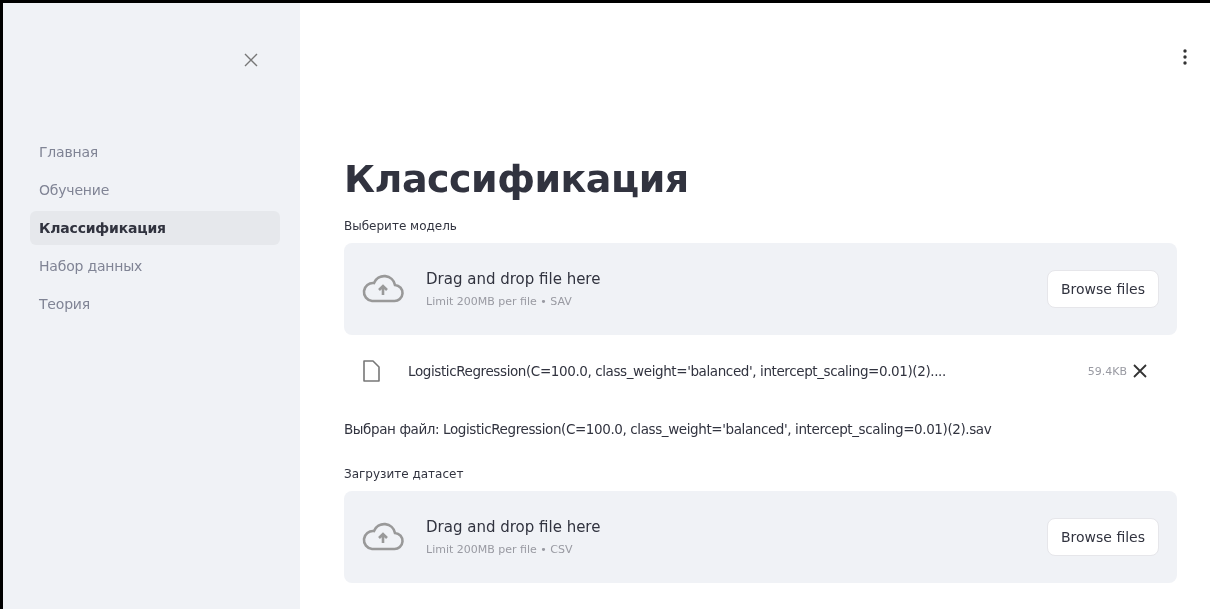  Describe the element at coordinates (404, 474) in the screenshot. I see `uploader-label: Загрузите датасет` at that location.